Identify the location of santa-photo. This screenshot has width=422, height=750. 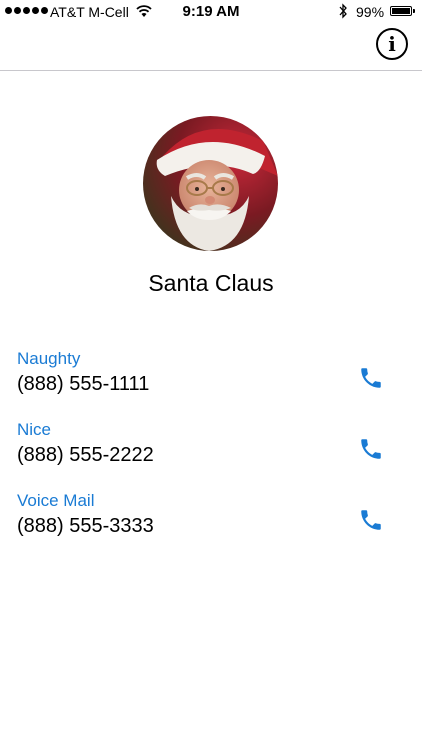
(210, 183).